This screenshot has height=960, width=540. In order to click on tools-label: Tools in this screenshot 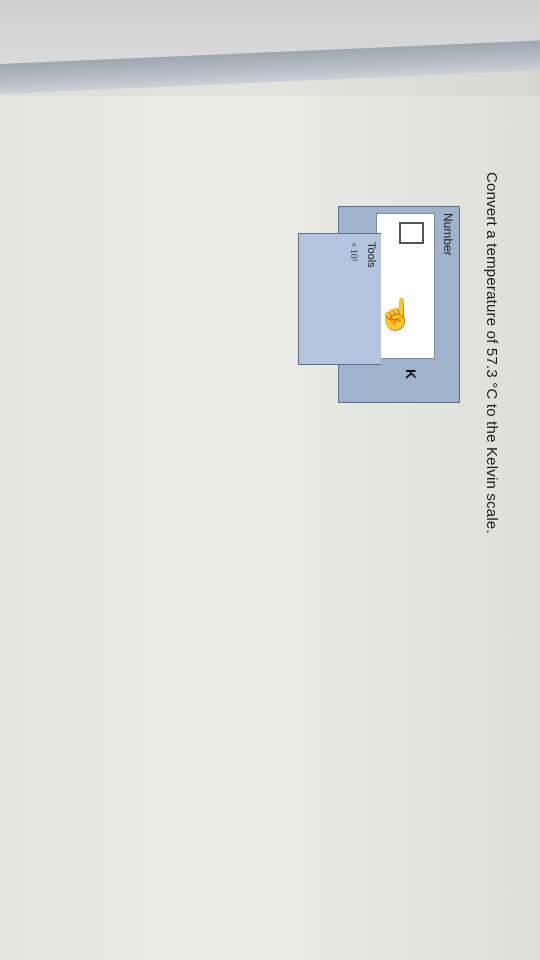, I will do `click(371, 255)`.